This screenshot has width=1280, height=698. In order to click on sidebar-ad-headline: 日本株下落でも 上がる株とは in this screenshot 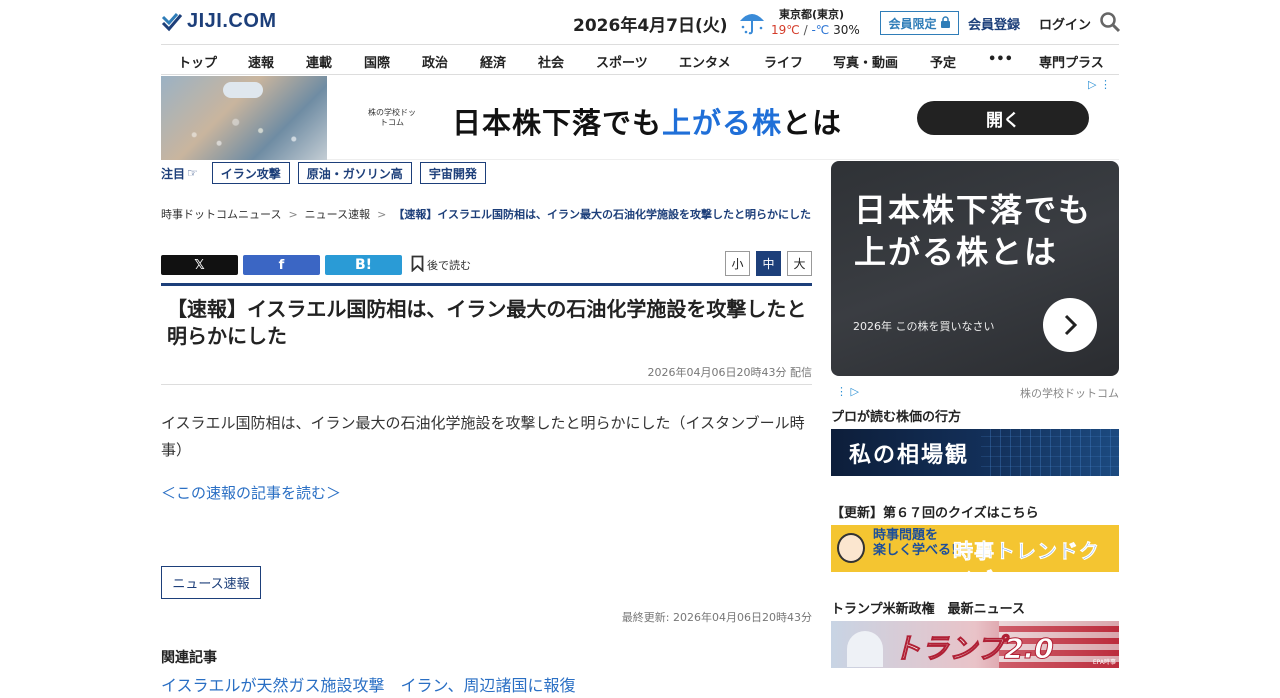, I will do `click(973, 231)`.